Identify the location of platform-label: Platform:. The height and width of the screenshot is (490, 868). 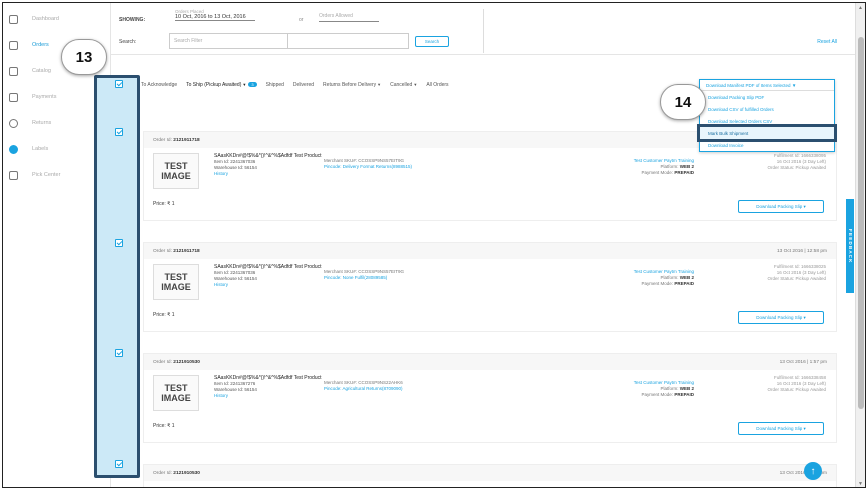
(669, 166).